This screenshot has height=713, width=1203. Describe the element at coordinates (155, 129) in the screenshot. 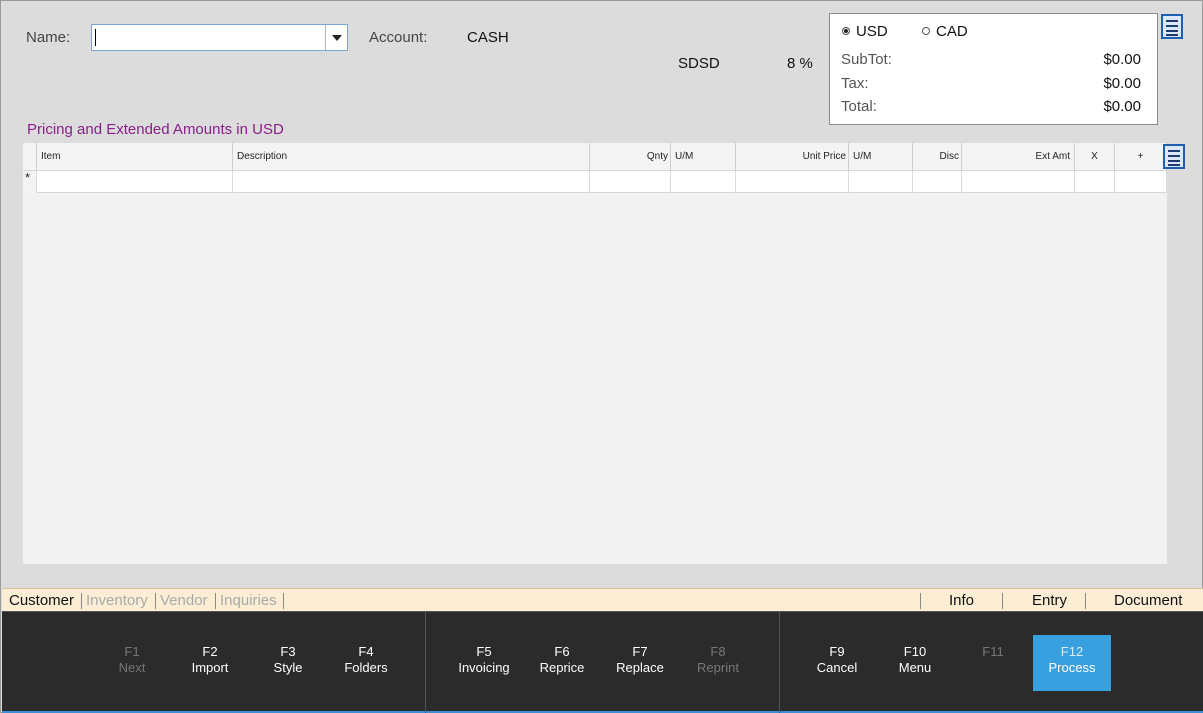

I see `pricing-section-title: Pricing and Extended Amounts in USD` at that location.